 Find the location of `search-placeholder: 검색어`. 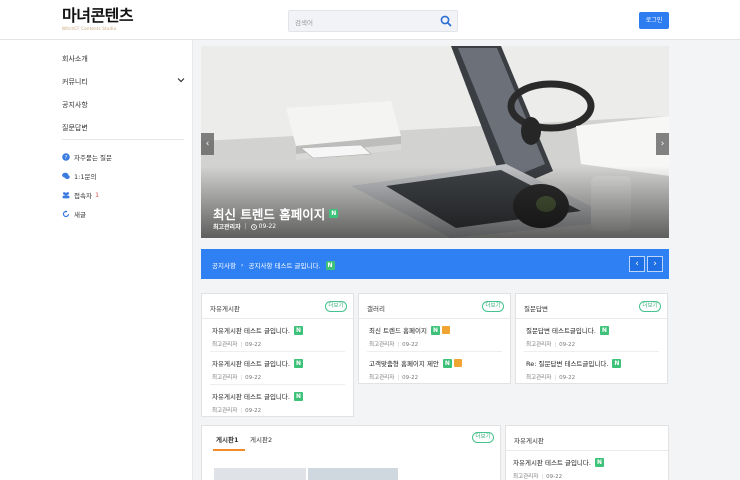

search-placeholder: 검색어 is located at coordinates (304, 23).